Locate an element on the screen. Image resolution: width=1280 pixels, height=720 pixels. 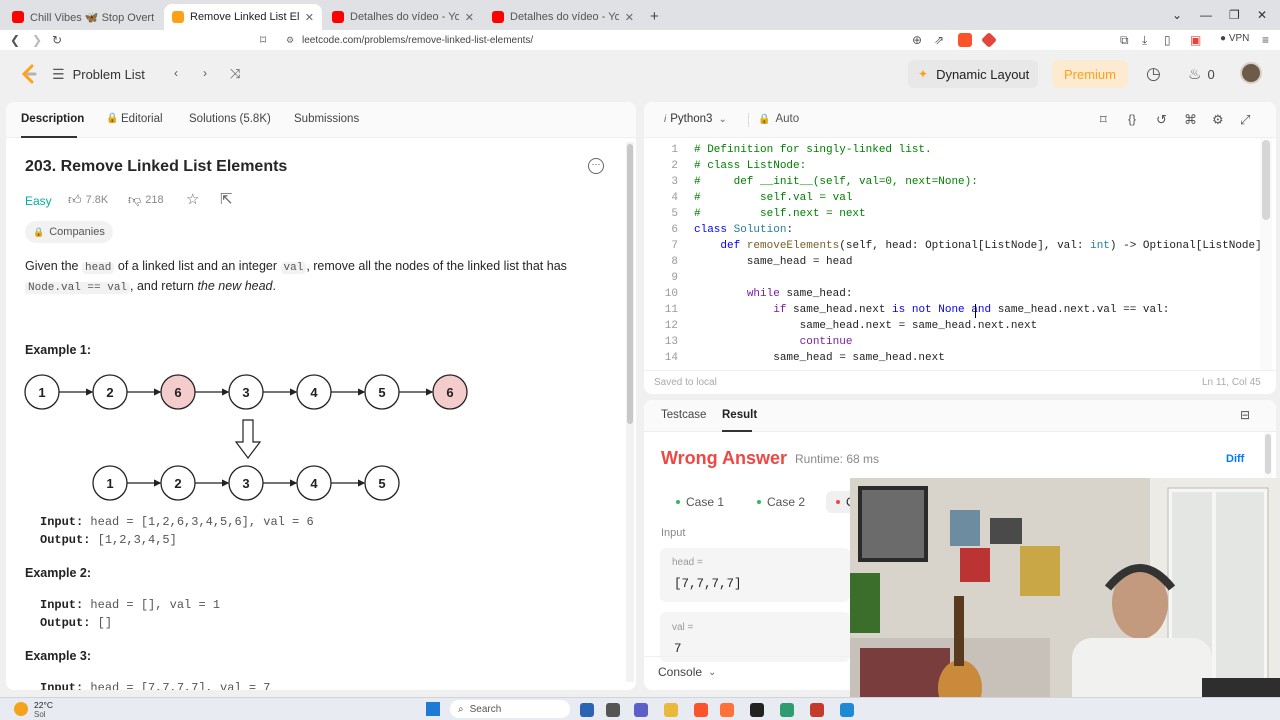
terminal-icon is located at coordinates (757, 710).